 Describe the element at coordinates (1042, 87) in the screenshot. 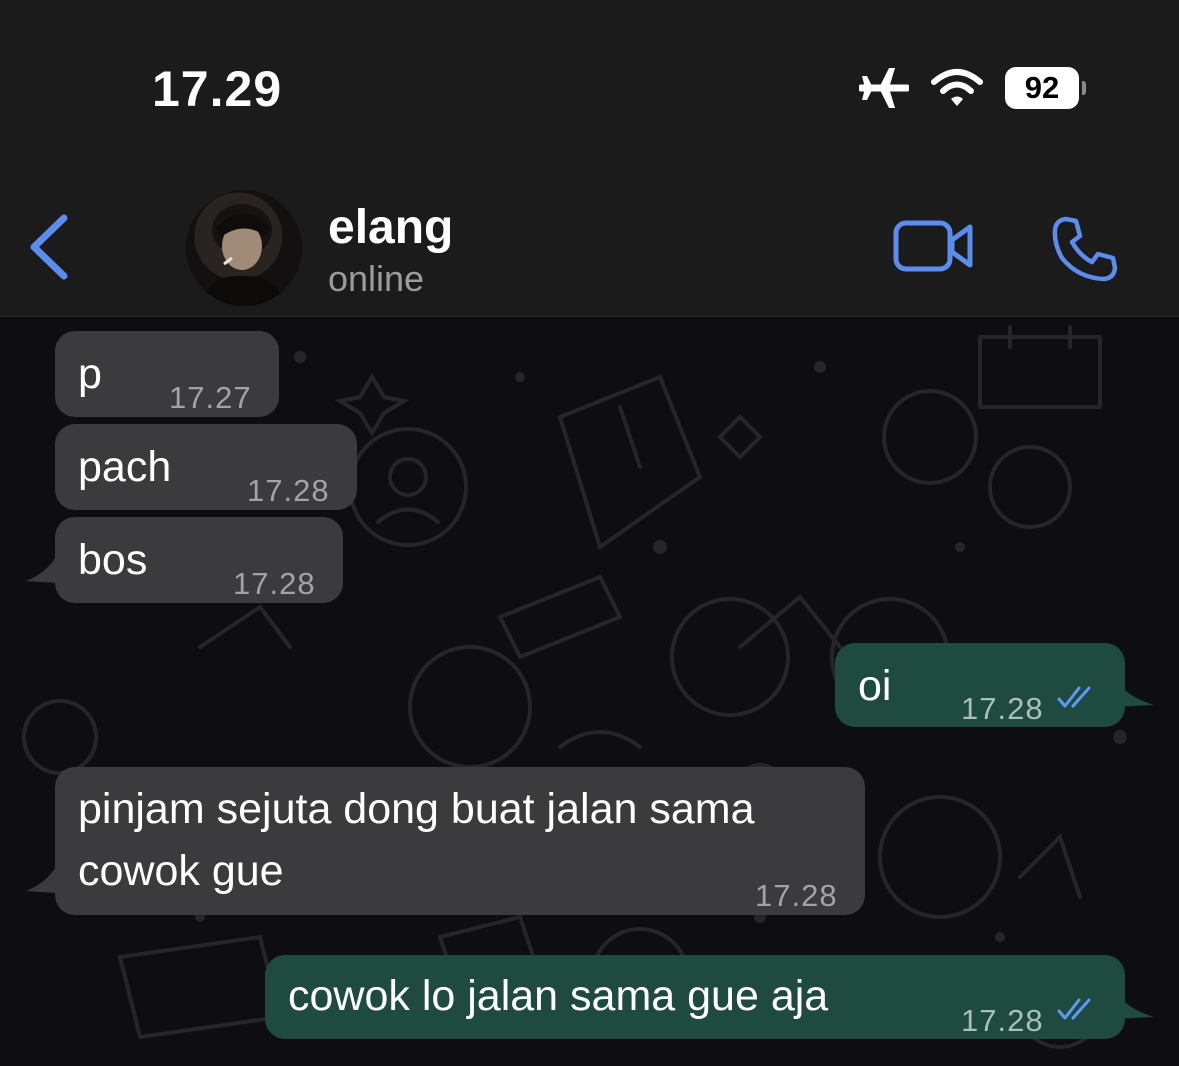

I see `battery-level: 92` at that location.